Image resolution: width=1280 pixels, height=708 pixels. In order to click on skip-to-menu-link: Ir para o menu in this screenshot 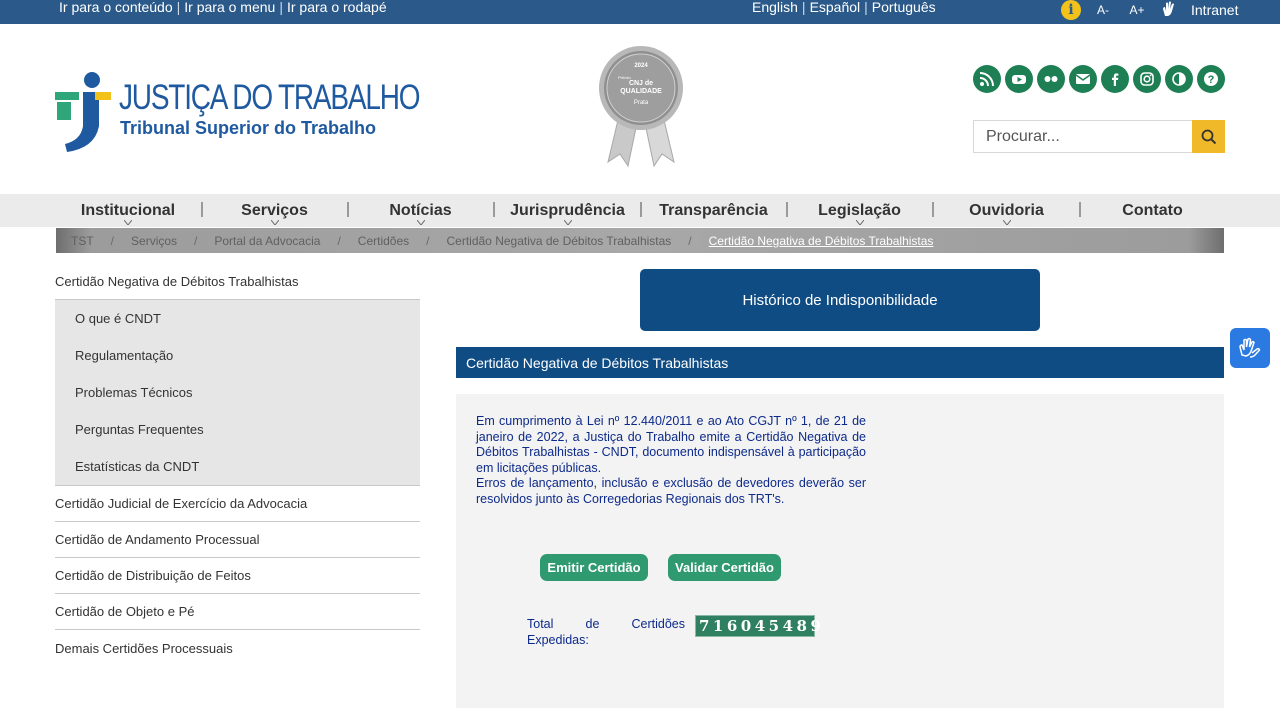, I will do `click(229, 7)`.